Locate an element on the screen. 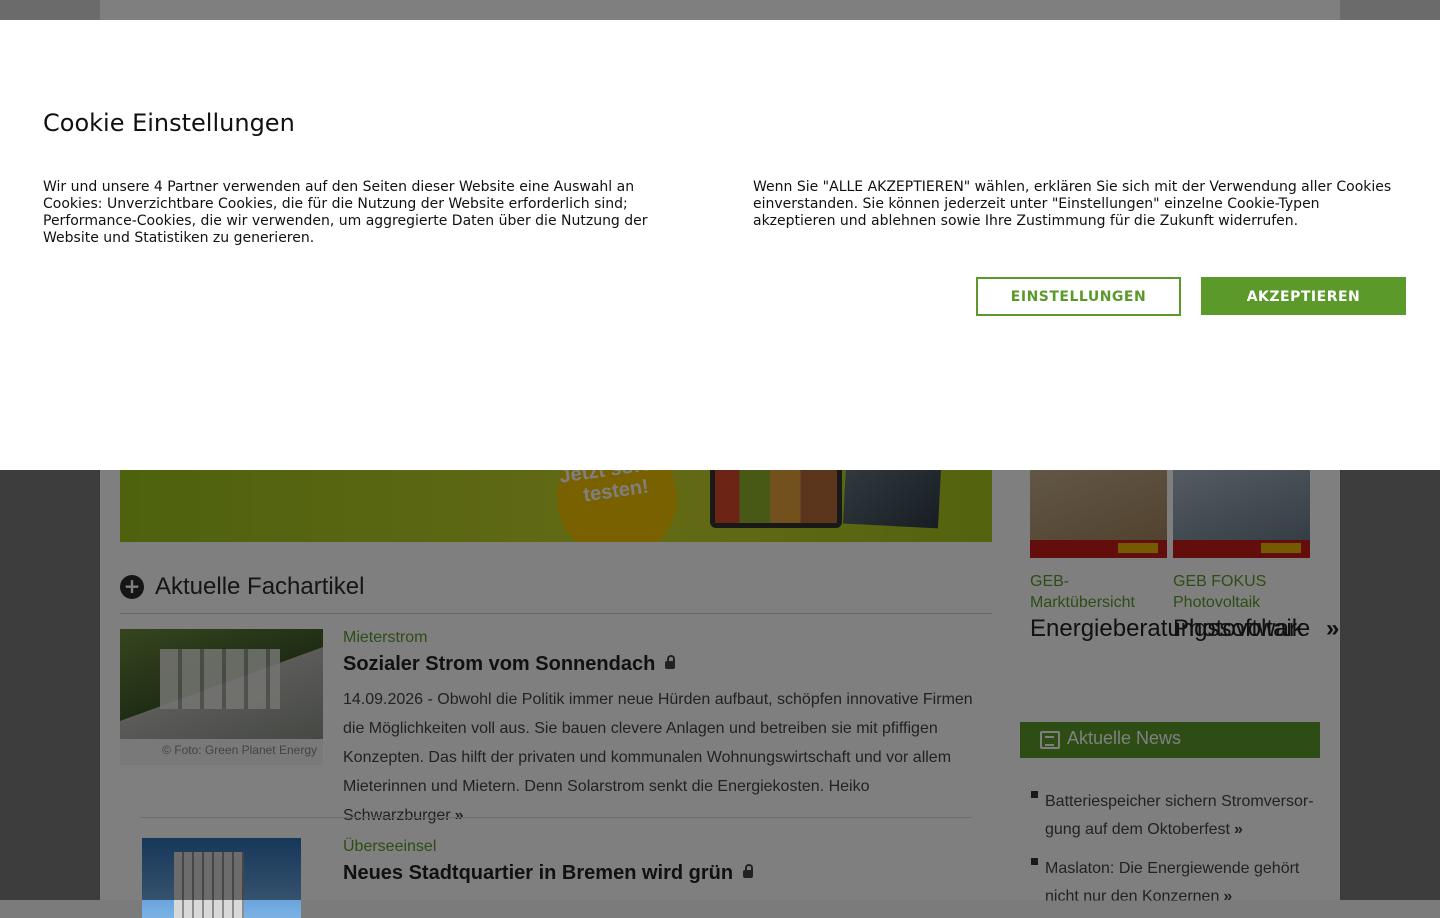 Image resolution: width=1440 pixels, height=918 pixels. accept-button: AKZEPTIEREN is located at coordinates (1303, 296).